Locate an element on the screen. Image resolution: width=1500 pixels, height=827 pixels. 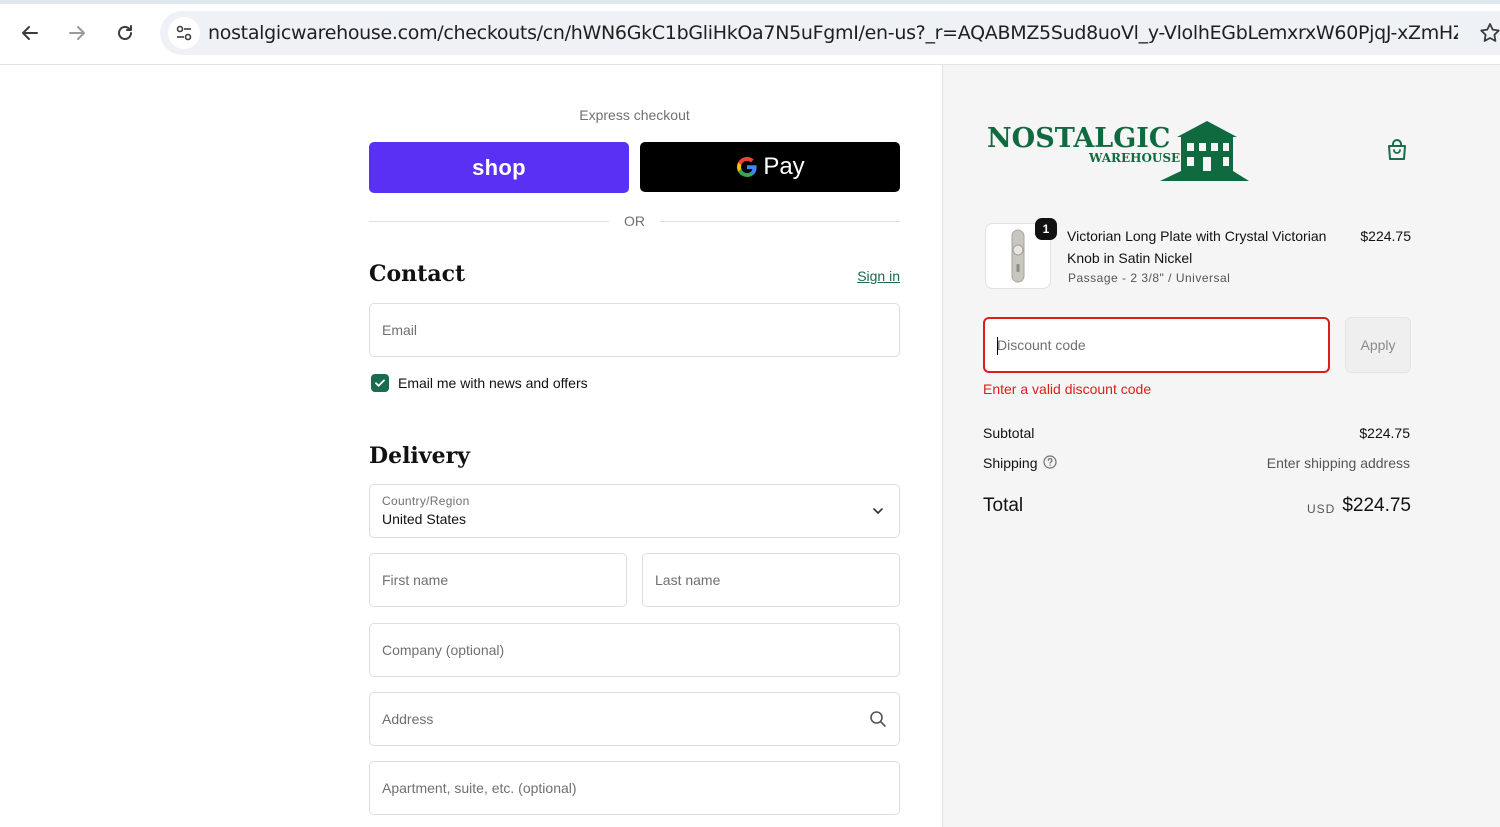
apartment-wrapper is located at coordinates (634, 788).